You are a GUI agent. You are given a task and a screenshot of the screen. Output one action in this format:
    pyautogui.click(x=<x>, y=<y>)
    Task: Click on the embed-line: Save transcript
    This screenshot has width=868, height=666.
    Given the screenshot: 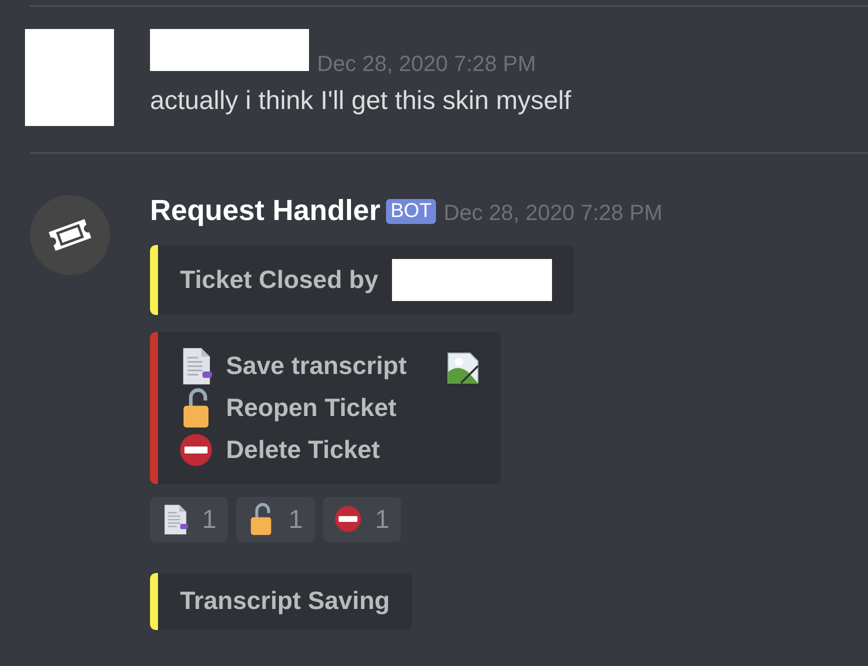 What is the action you would take?
    pyautogui.click(x=316, y=366)
    